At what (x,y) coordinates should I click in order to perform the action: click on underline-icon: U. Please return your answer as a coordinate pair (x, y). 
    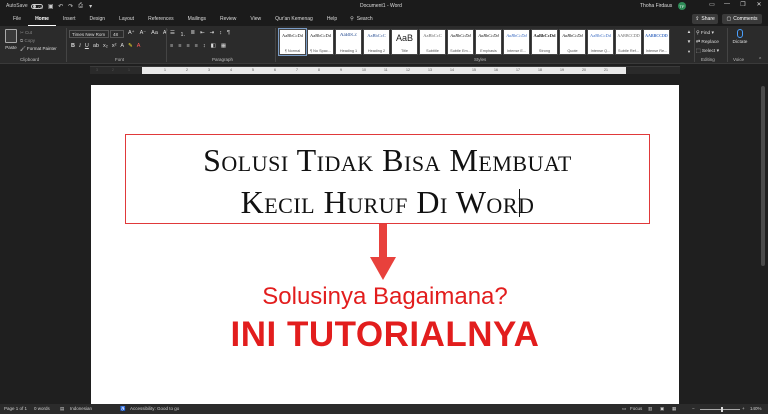
    Looking at the image, I should click on (87, 46).